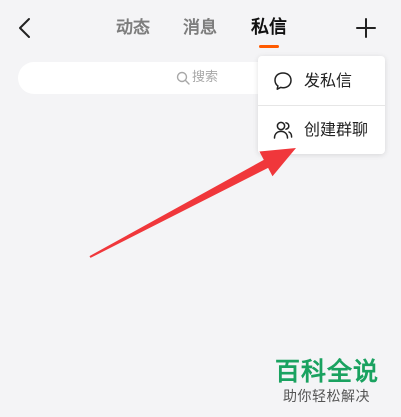 Image resolution: width=401 pixels, height=417 pixels. What do you see at coordinates (283, 130) in the screenshot?
I see `people-icon` at bounding box center [283, 130].